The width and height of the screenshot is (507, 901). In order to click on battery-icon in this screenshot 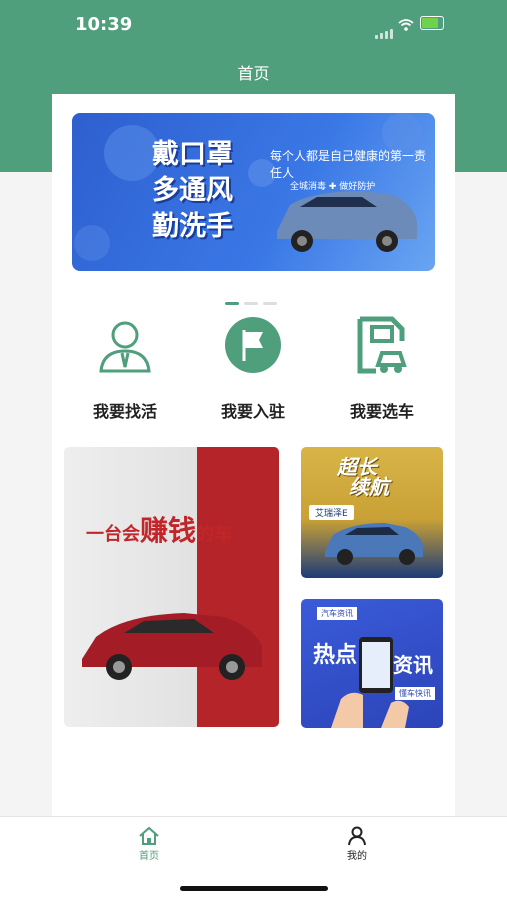, I will do `click(432, 23)`.